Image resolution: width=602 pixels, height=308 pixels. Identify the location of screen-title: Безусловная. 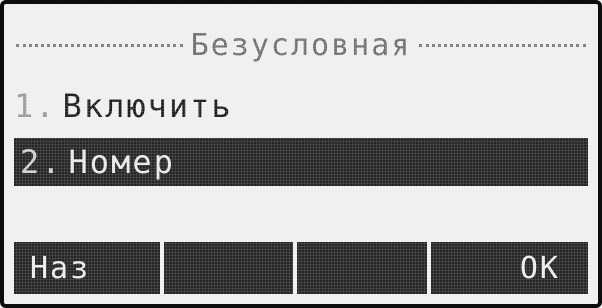
(301, 45).